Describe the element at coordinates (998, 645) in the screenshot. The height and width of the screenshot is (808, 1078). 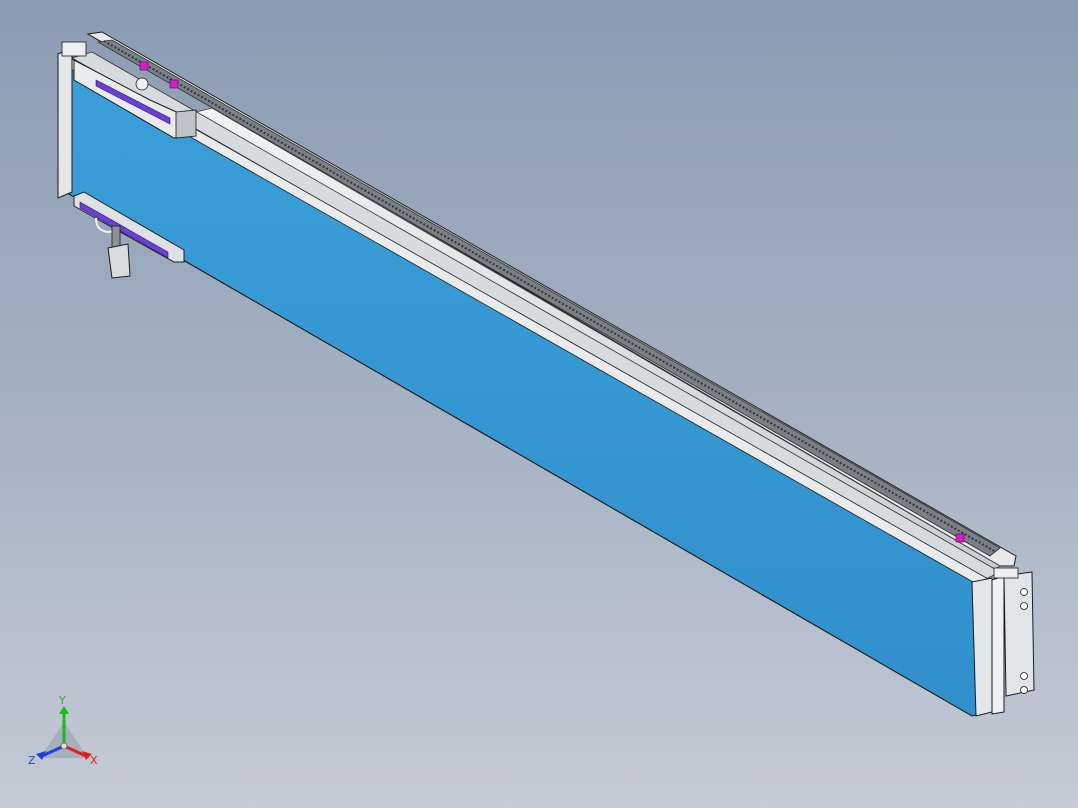
I see `right-end-plate-mid` at that location.